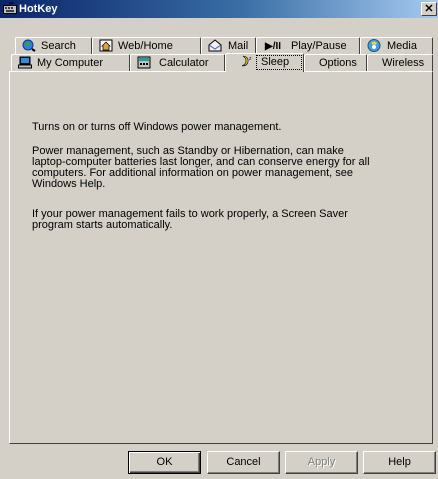 The height and width of the screenshot is (479, 438). I want to click on calculator-icon, so click(144, 62).